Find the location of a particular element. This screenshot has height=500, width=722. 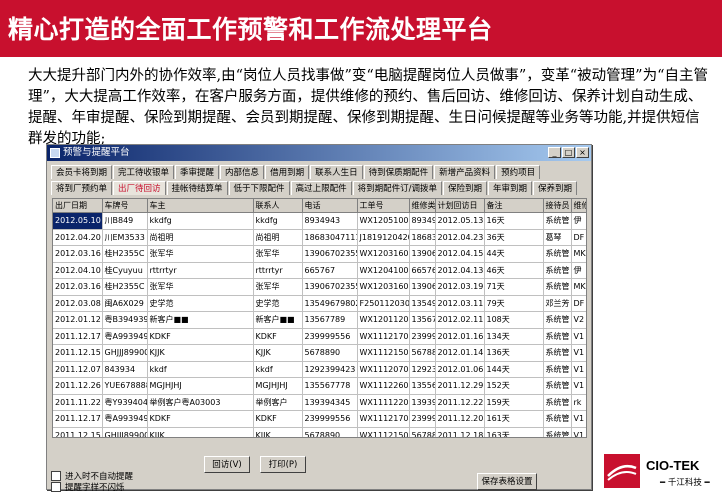

close-icon: × is located at coordinates (582, 152).